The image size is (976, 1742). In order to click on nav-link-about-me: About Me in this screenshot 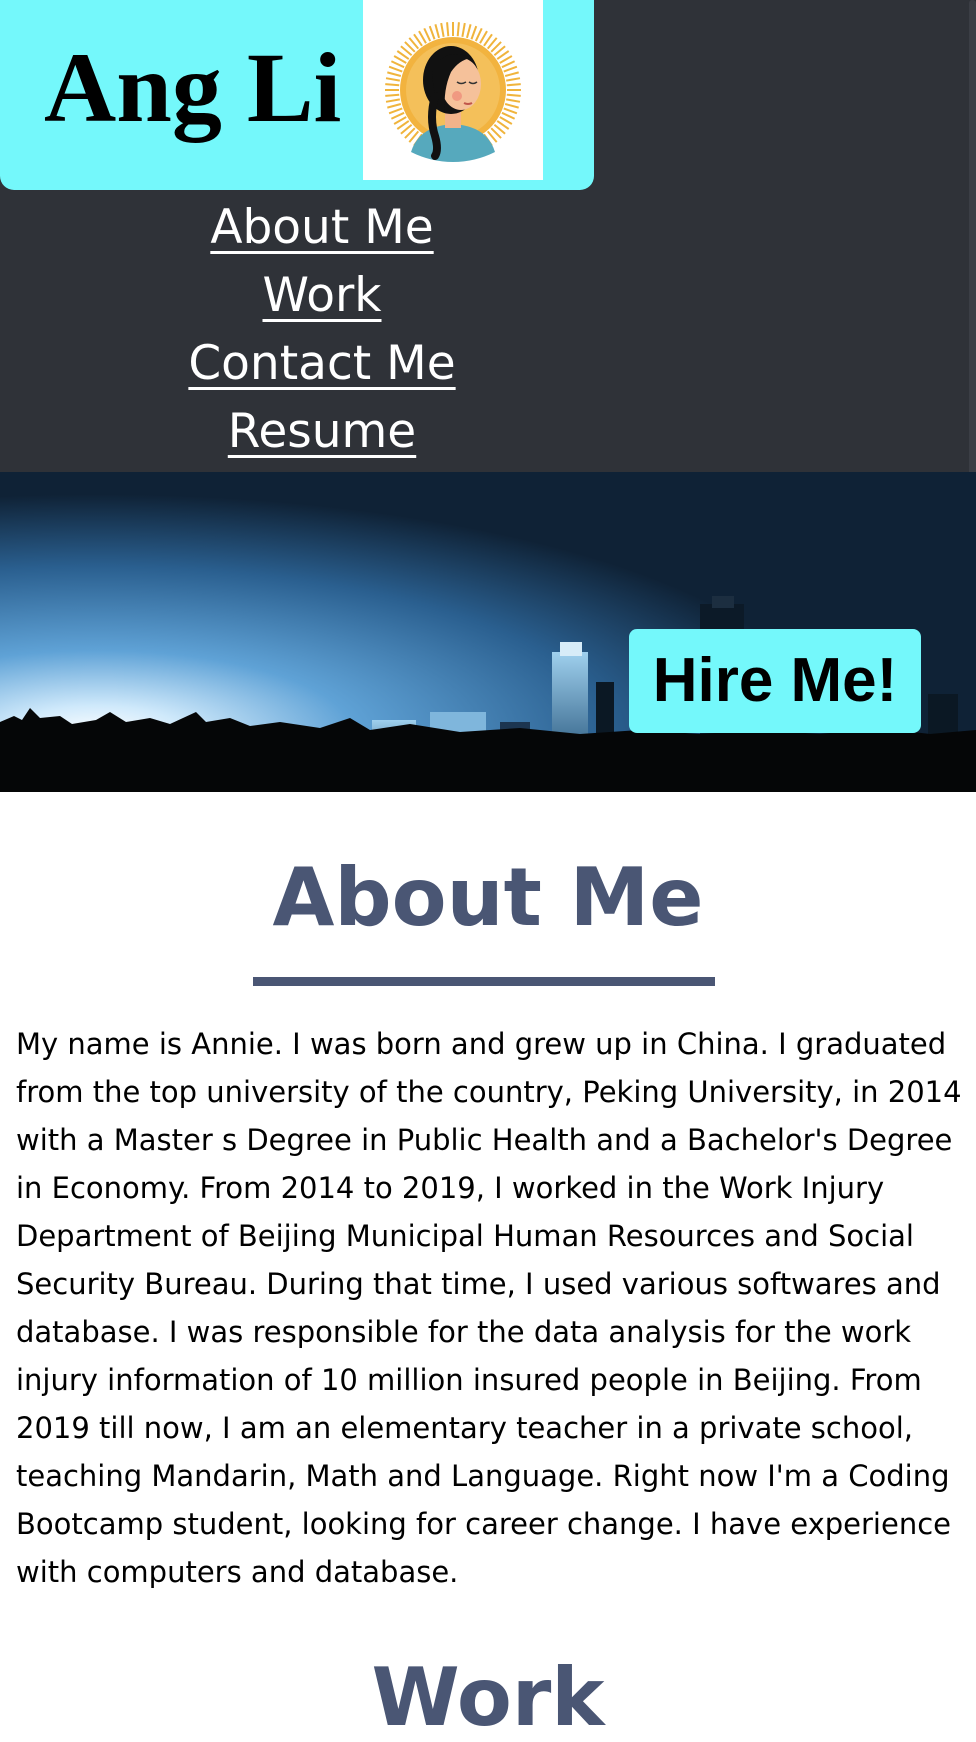, I will do `click(321, 228)`.